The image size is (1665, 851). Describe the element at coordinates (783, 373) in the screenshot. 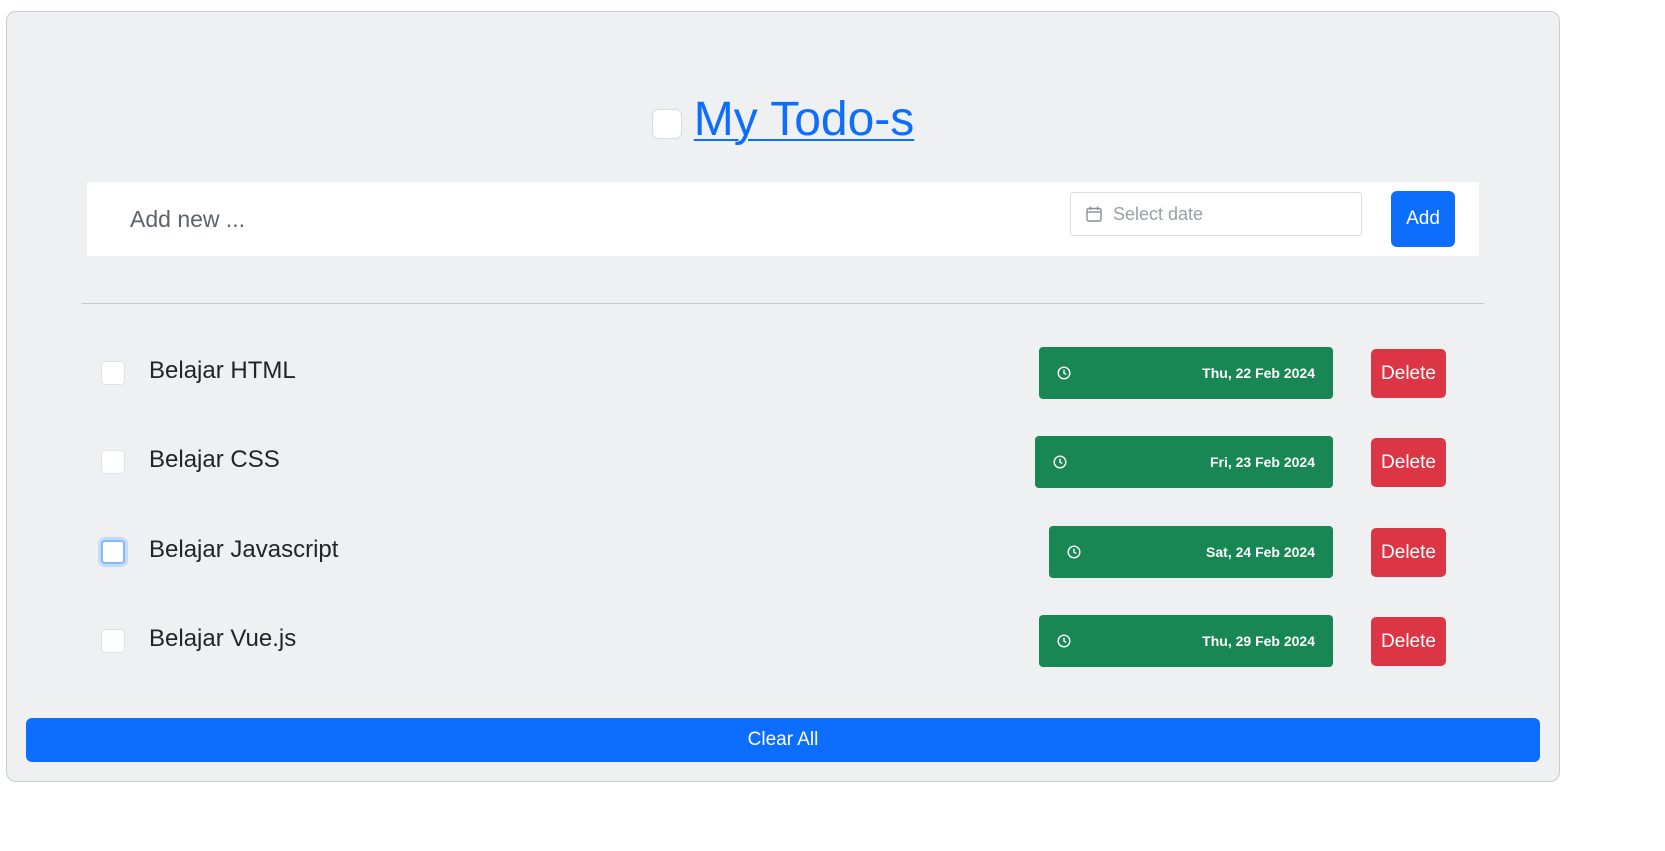

I see `todo-item: Belajar HTML Thu, 22 Feb 2024 Delete` at that location.